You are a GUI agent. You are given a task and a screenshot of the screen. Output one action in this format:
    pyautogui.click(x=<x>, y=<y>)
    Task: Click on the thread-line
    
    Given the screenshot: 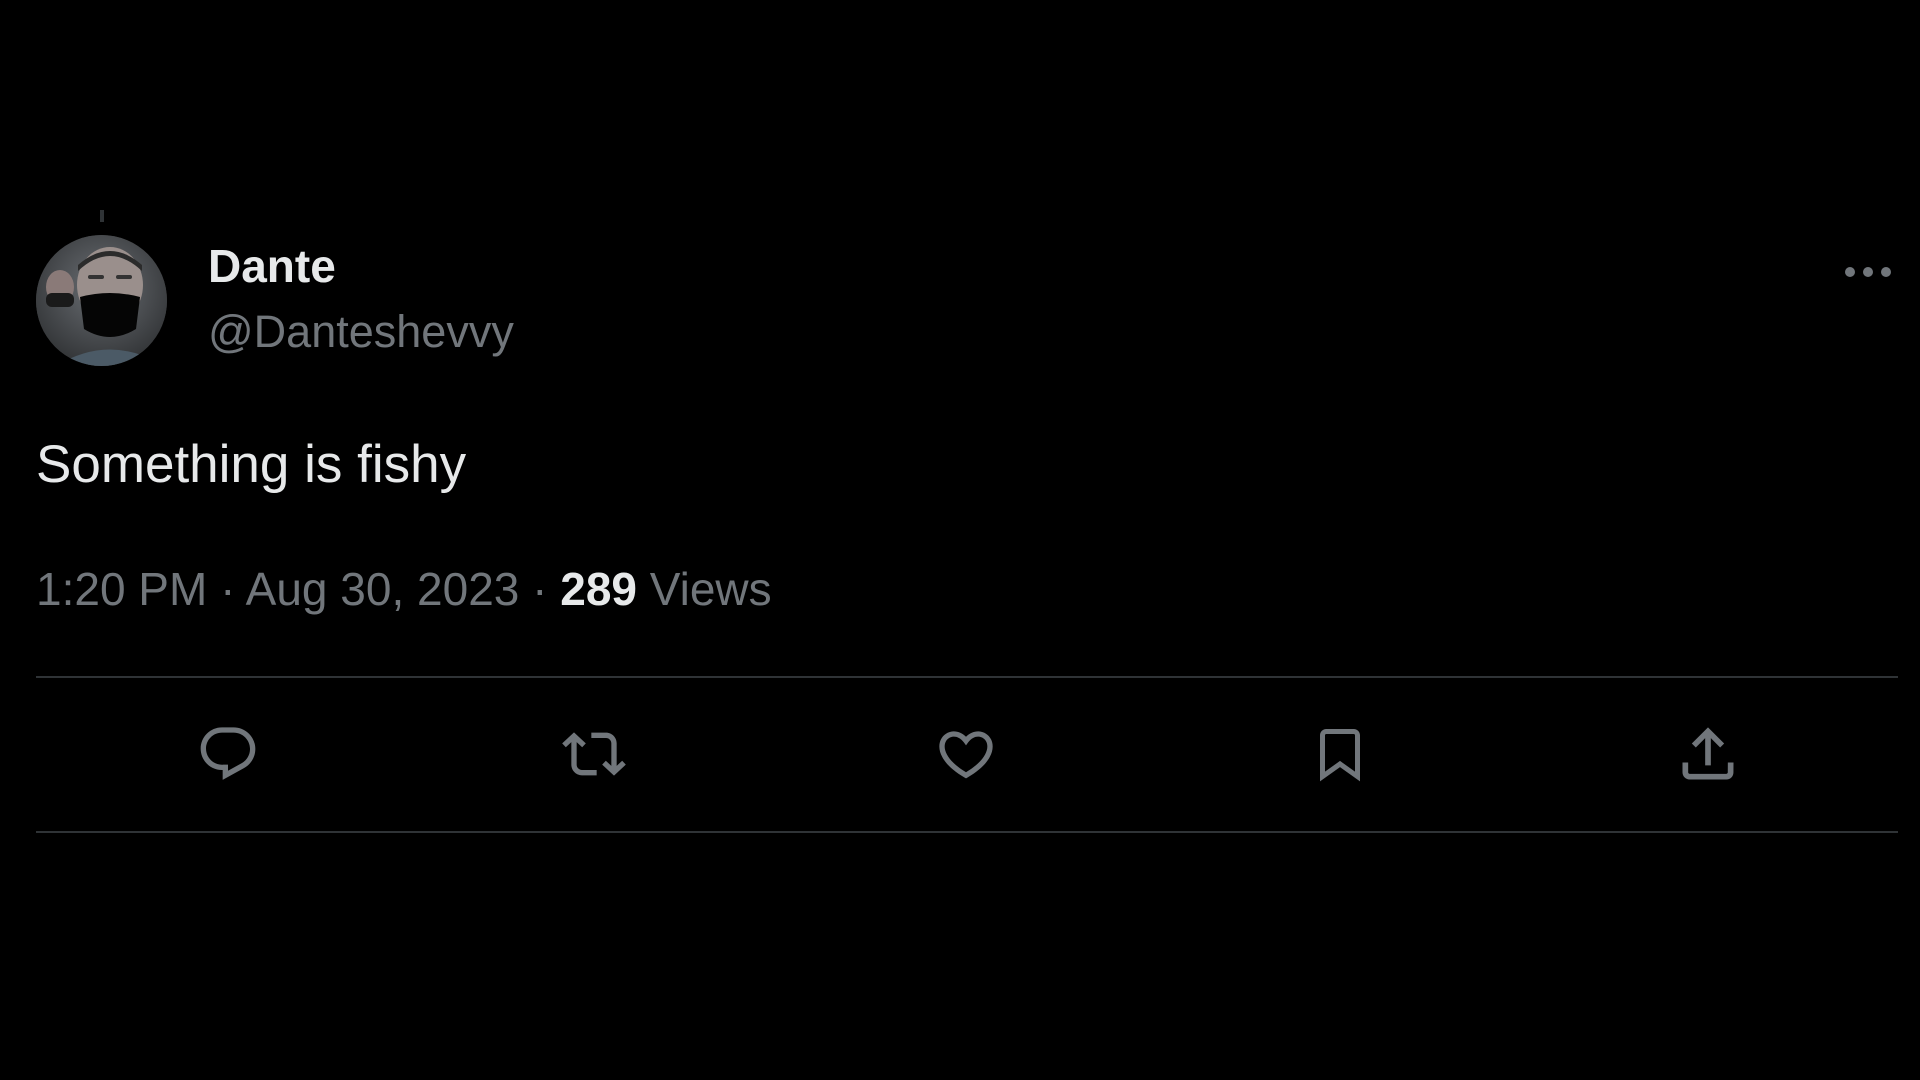 What is the action you would take?
    pyautogui.click(x=102, y=216)
    